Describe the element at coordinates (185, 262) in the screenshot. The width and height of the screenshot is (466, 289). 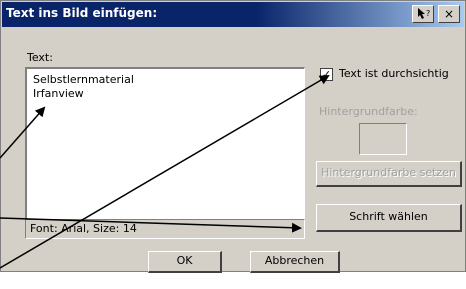
I see `ok-button: OK` at that location.